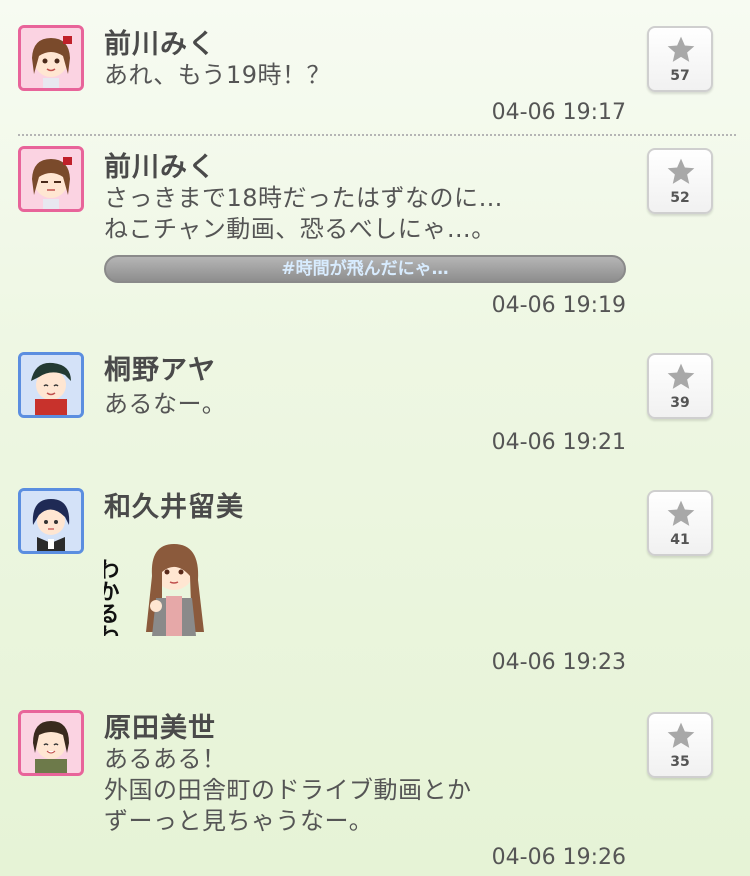 The image size is (750, 876). I want to click on post-message: あるある！ 外国の田舎町のドライブ動画とか ずーっと見ちゃうなー。, so click(288, 790).